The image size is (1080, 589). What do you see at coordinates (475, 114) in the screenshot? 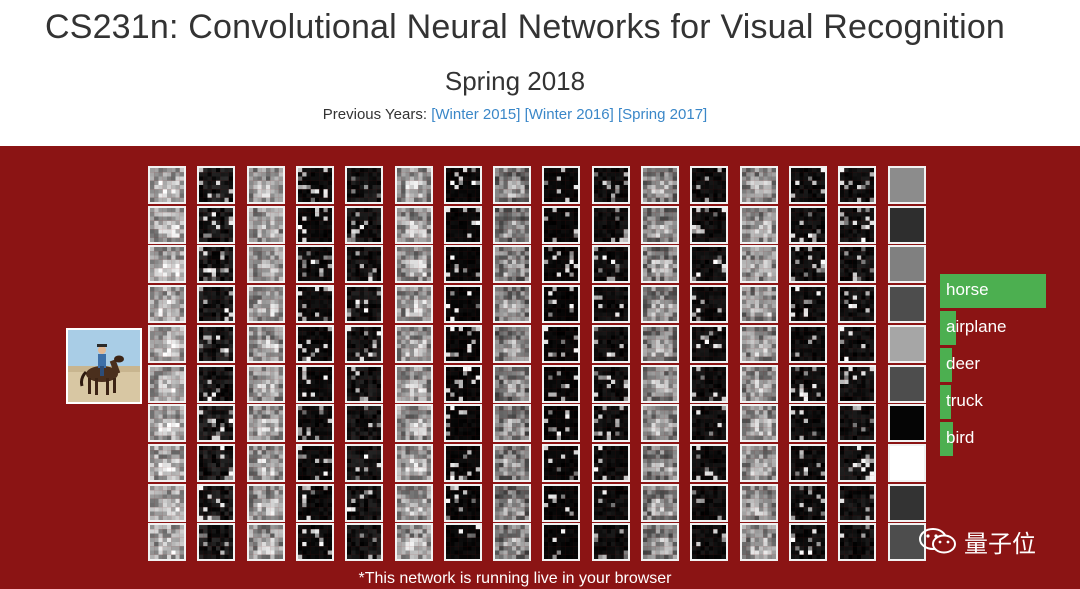
I see `link-winter-2015: [Winter 2015]` at bounding box center [475, 114].